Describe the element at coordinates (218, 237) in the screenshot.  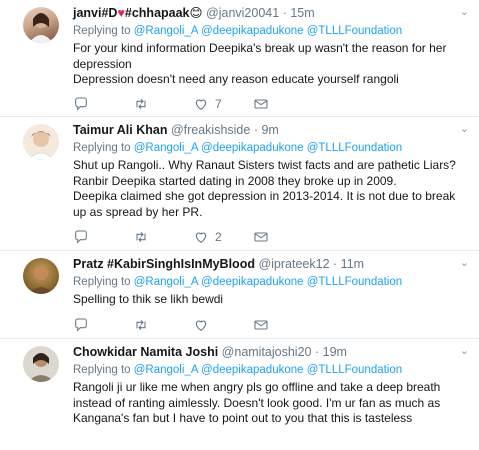
I see `like-count: 2` at that location.